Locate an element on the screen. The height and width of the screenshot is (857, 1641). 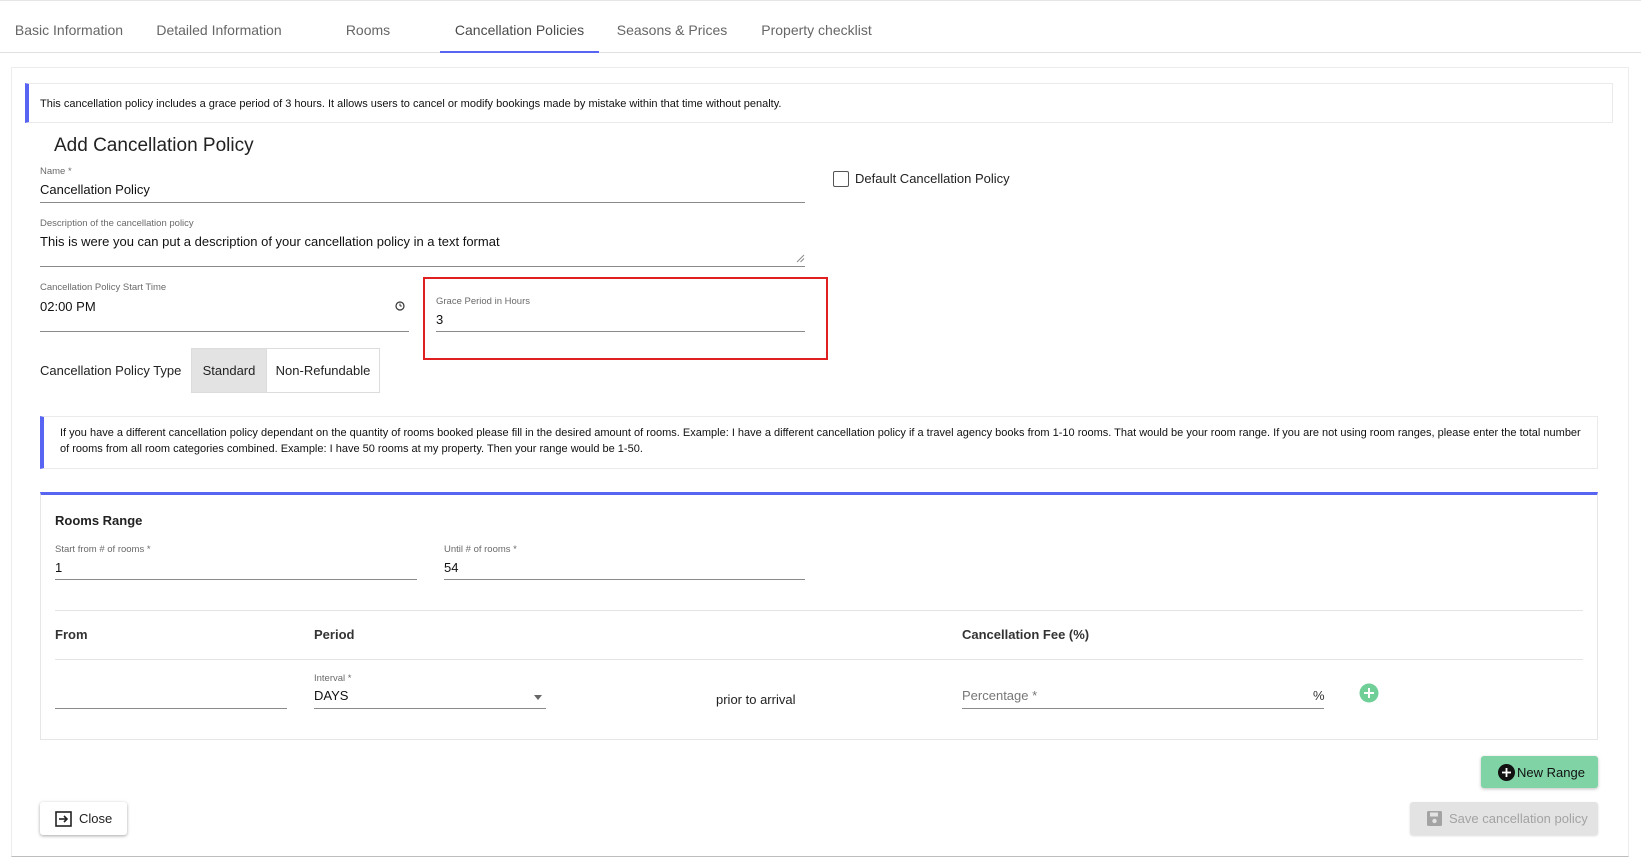
form-title: Add Cancellation Policy is located at coordinates (154, 145).